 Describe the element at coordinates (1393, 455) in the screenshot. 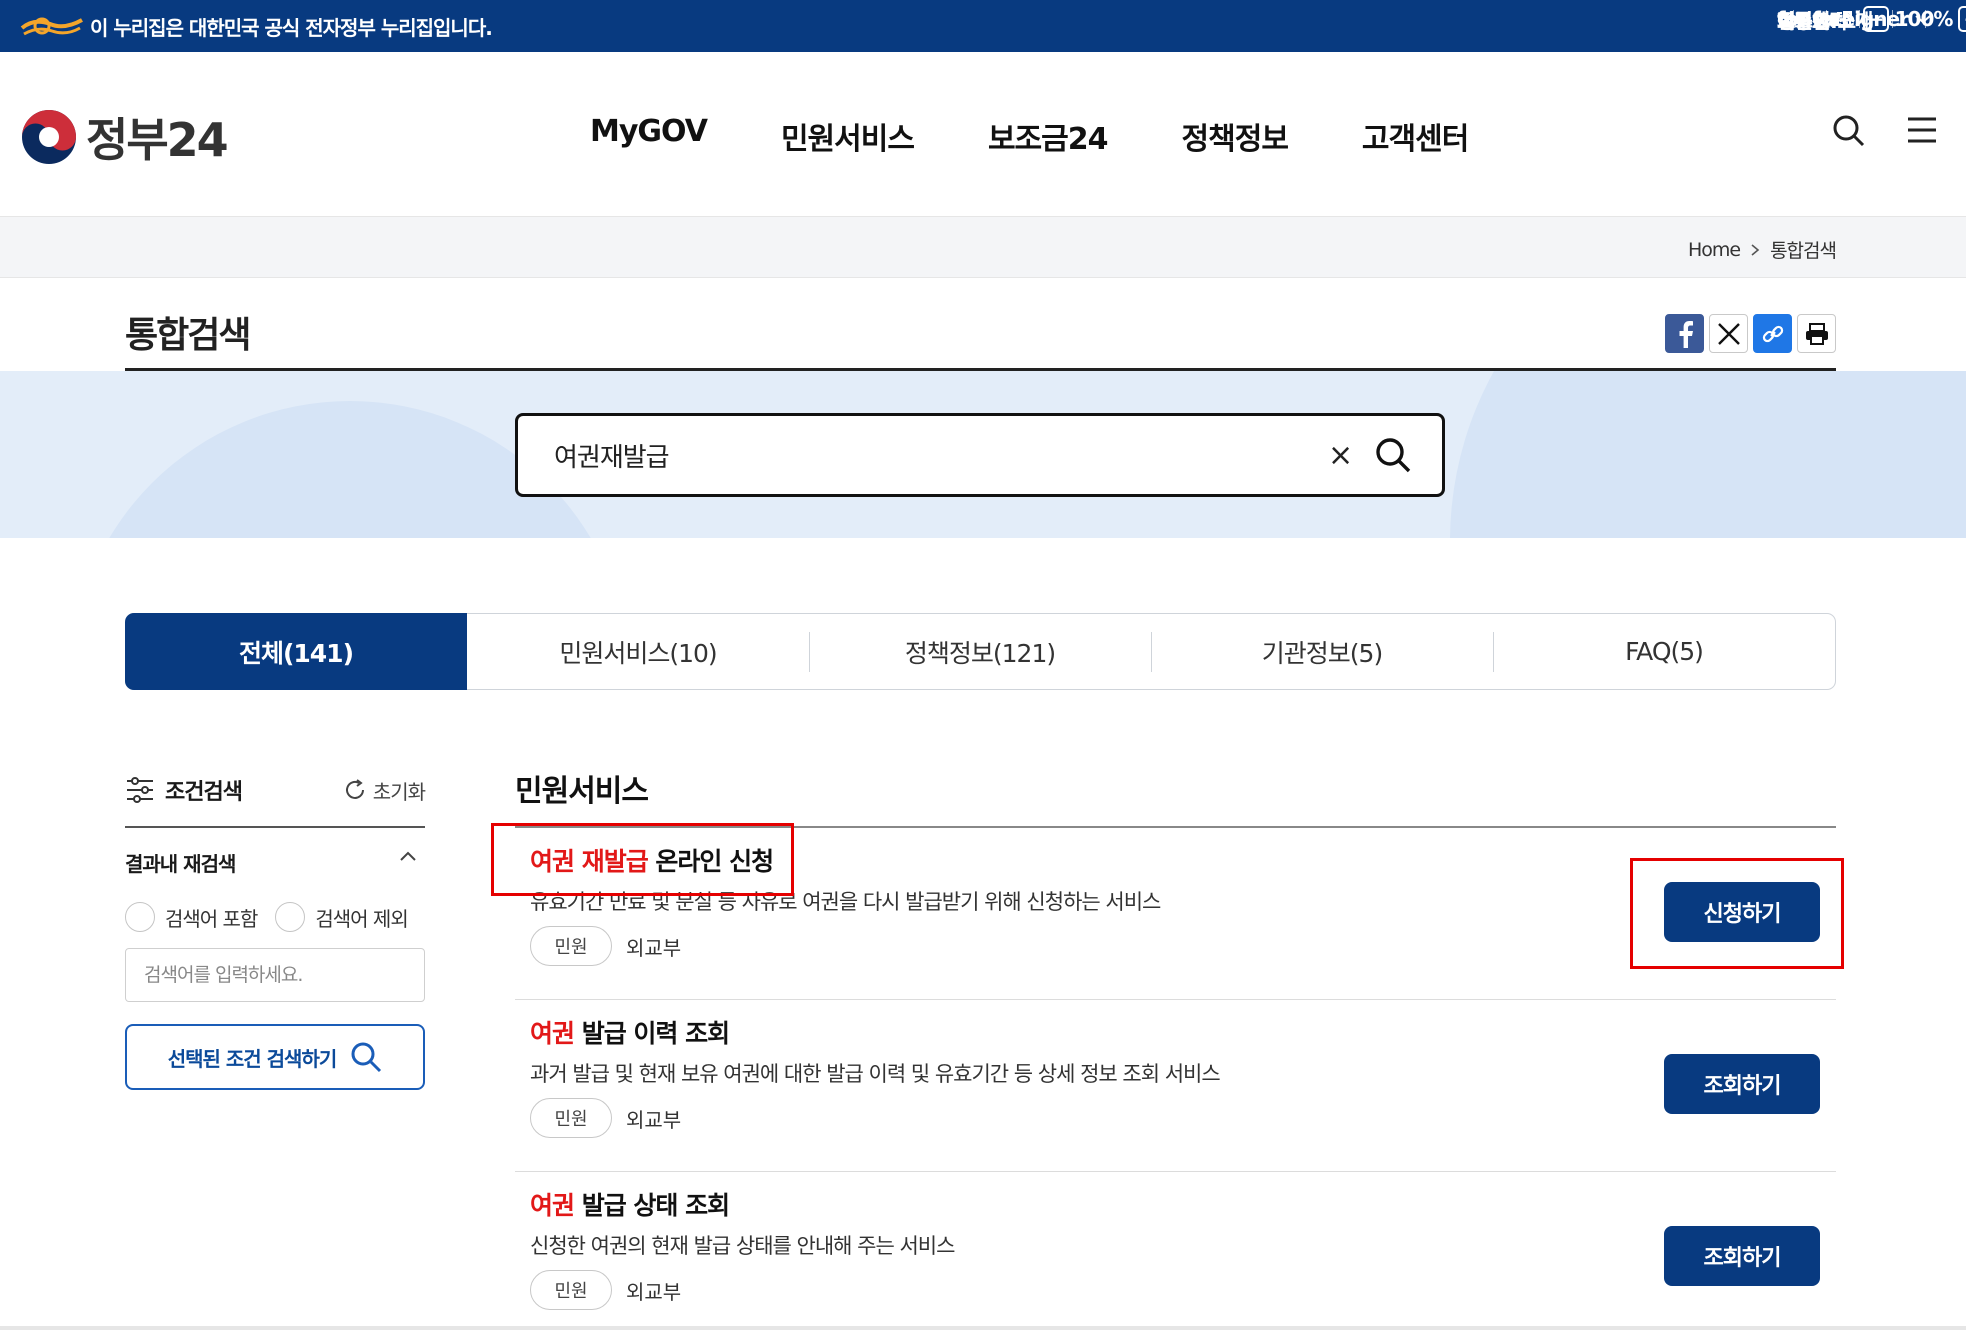

I see `search-submit-icon` at that location.